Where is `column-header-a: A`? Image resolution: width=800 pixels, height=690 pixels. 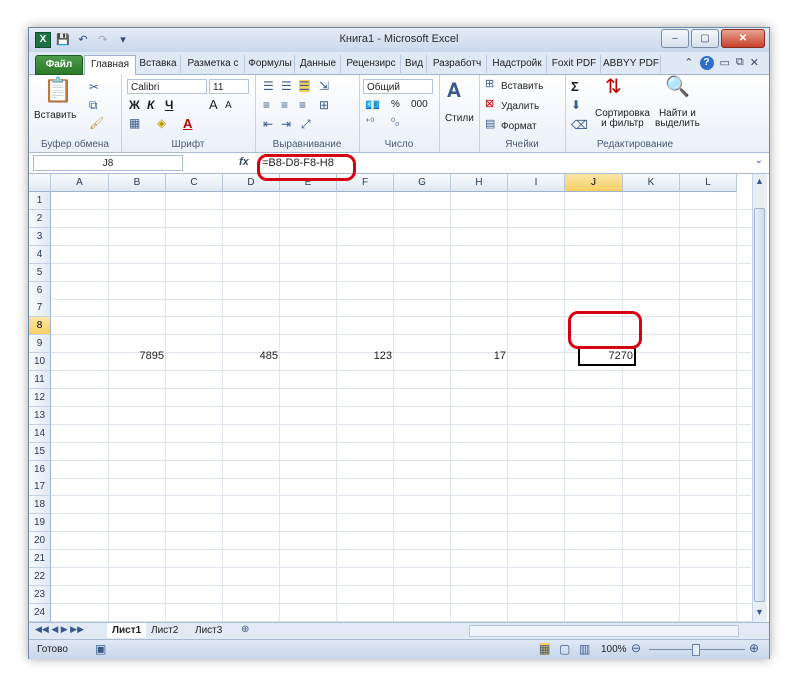
column-header-a: A is located at coordinates (80, 183).